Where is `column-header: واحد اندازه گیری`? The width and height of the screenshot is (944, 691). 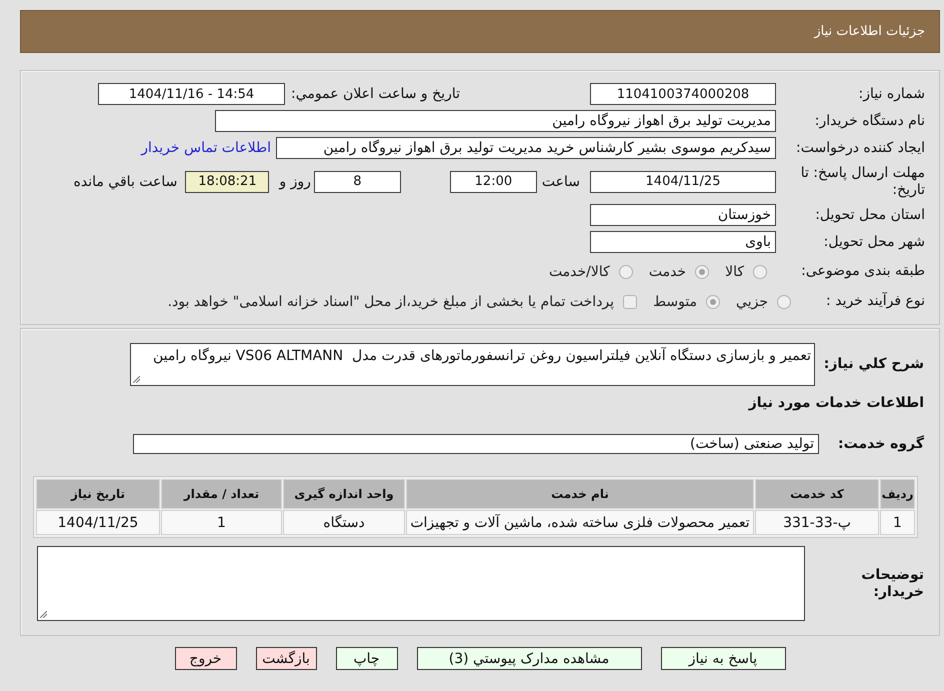 column-header: واحد اندازه گیری is located at coordinates (344, 494).